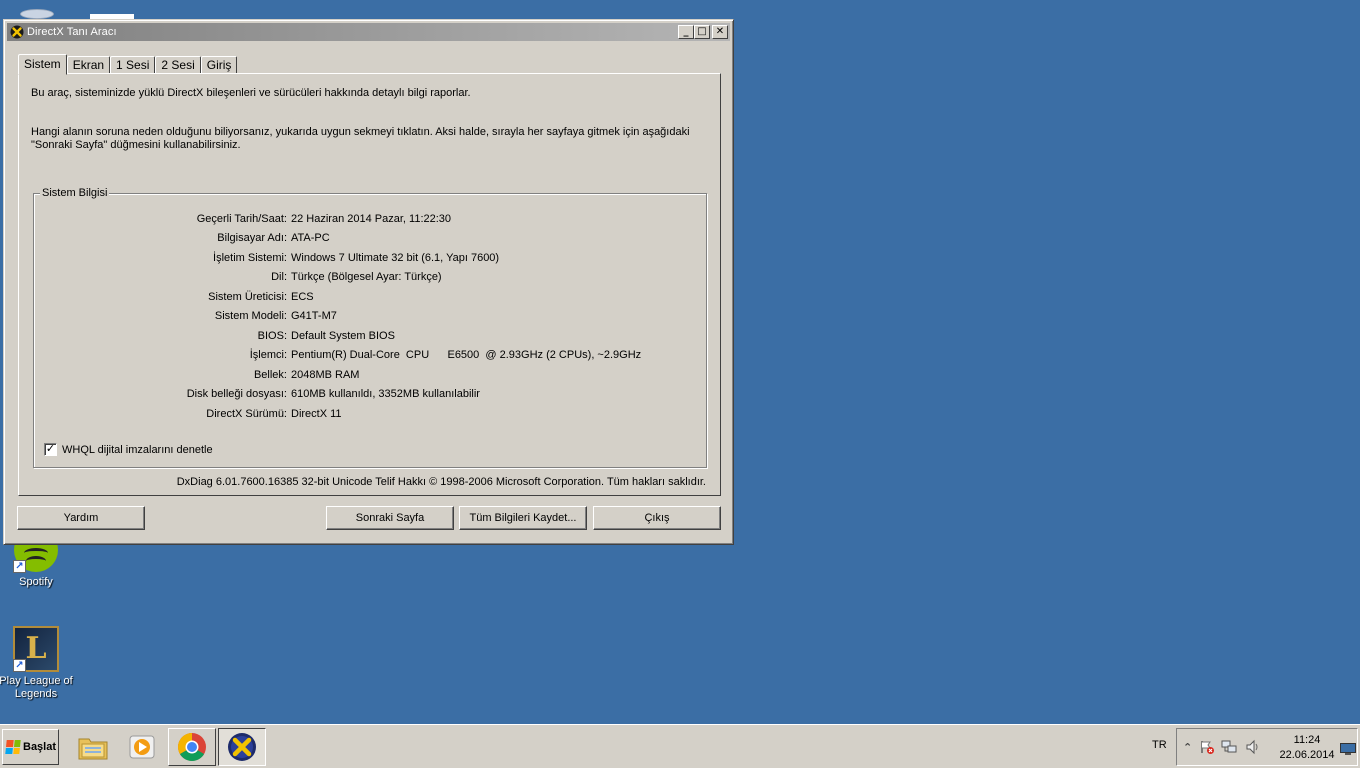 Image resolution: width=1360 pixels, height=768 pixels. Describe the element at coordinates (657, 518) in the screenshot. I see `exit-button: Çıkış` at that location.